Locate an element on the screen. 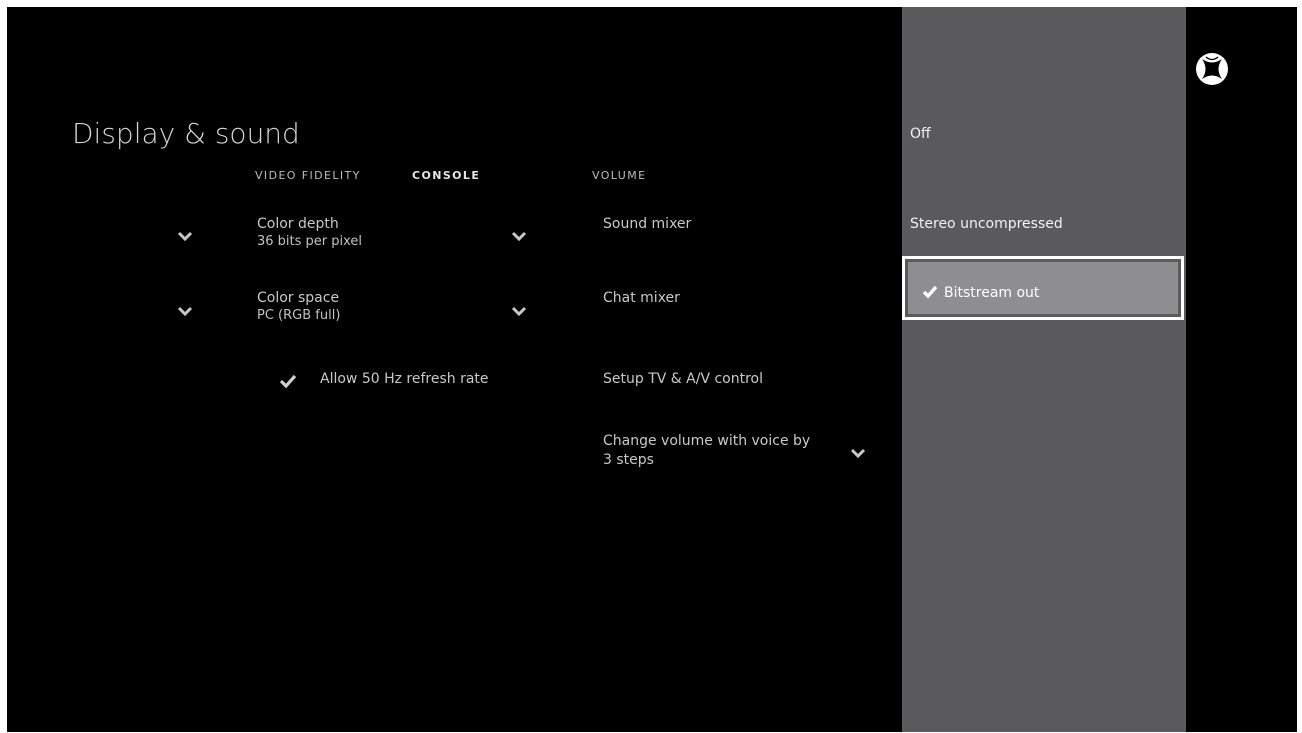  option-stereo-uncompressed: Stereo uncompressed is located at coordinates (986, 224).